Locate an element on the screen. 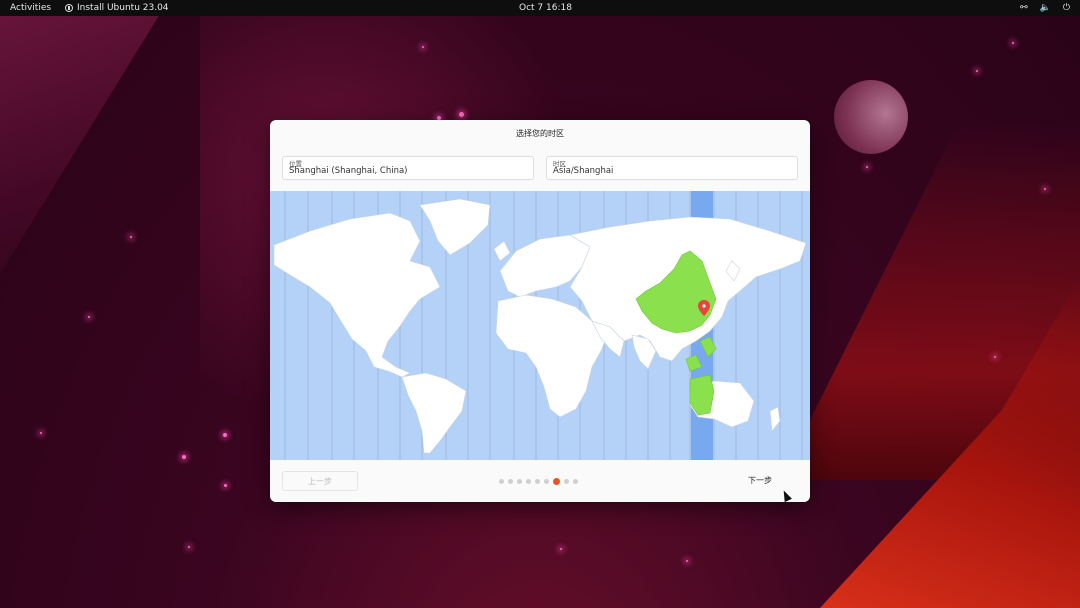 The height and width of the screenshot is (608, 1080). dialog-title: 选择您的时区 is located at coordinates (540, 133).